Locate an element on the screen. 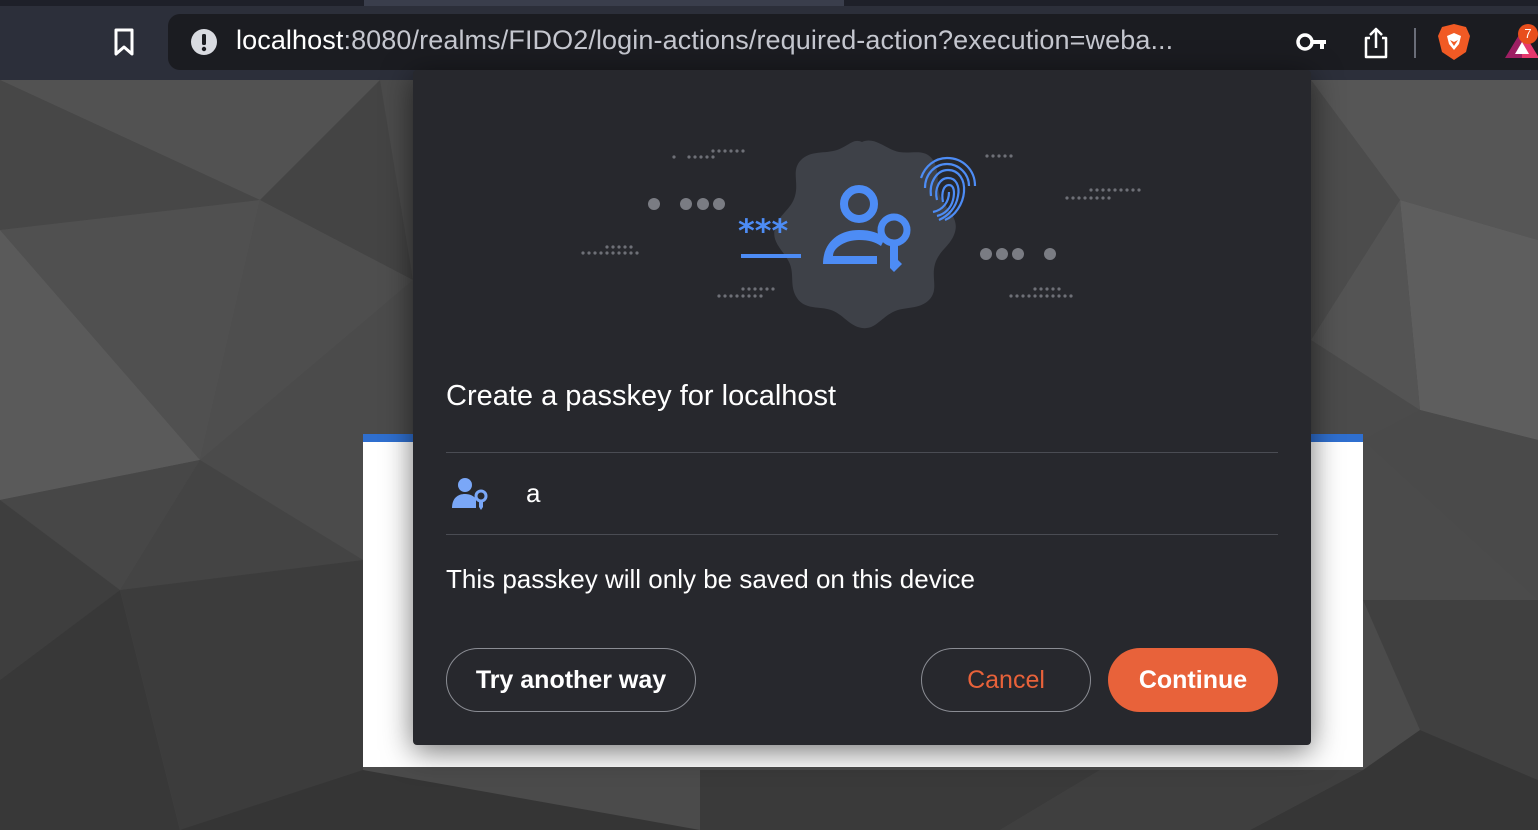  share-icon is located at coordinates (1376, 43).